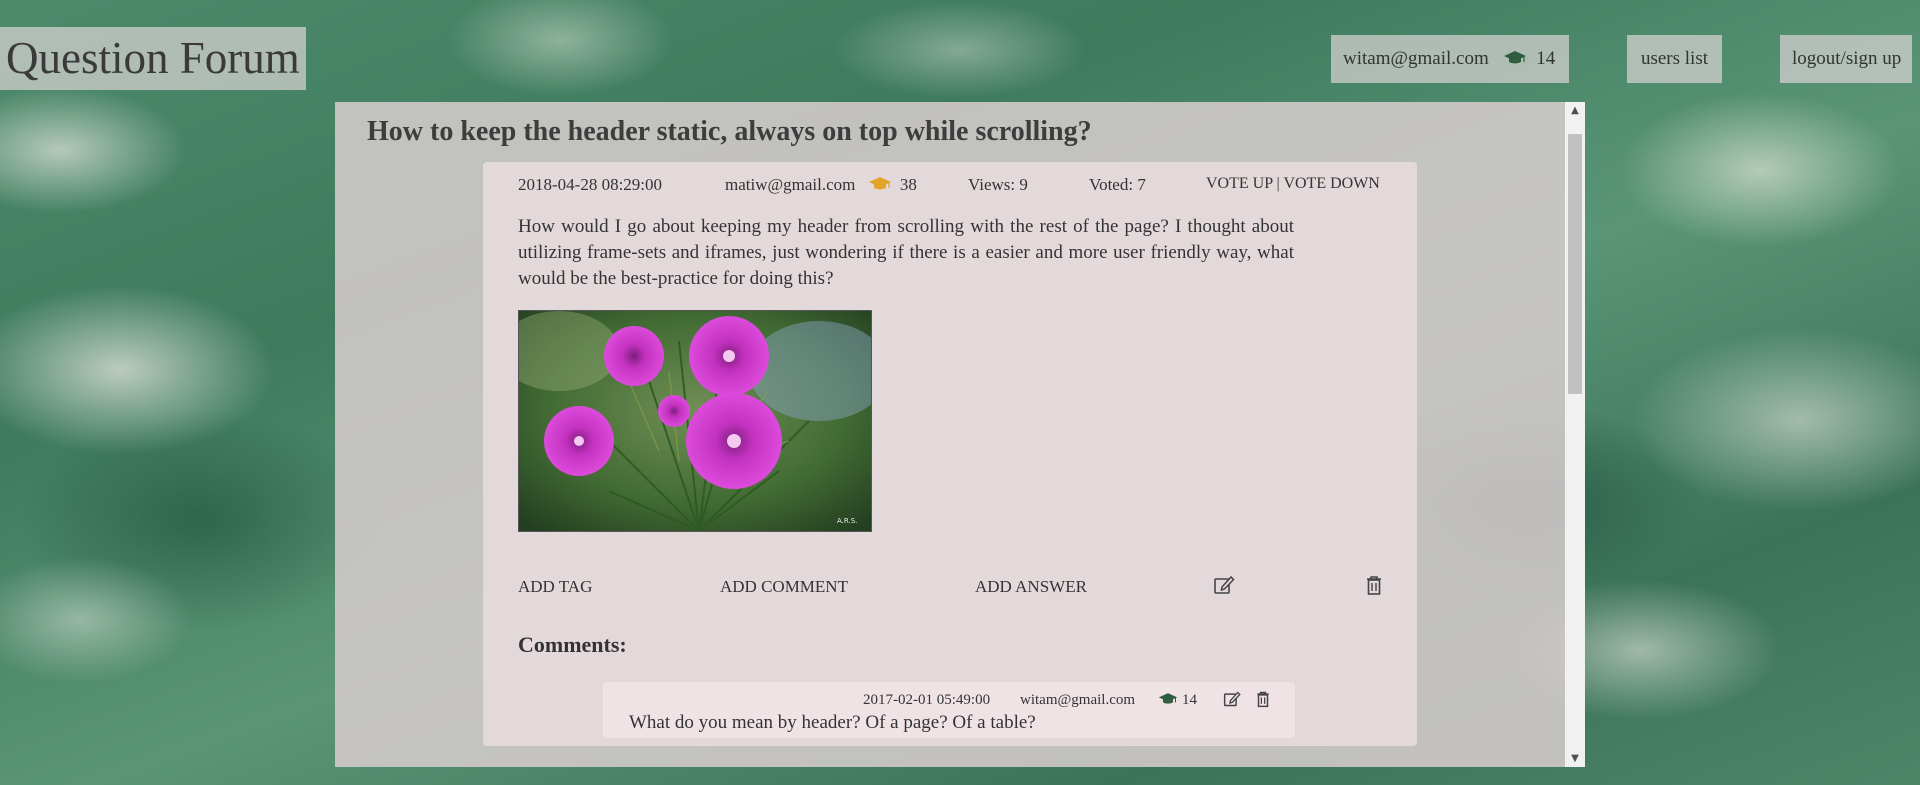 The height and width of the screenshot is (785, 1920). What do you see at coordinates (1575, 434) in the screenshot?
I see `vertical-scrollbar: ▲ ▼` at bounding box center [1575, 434].